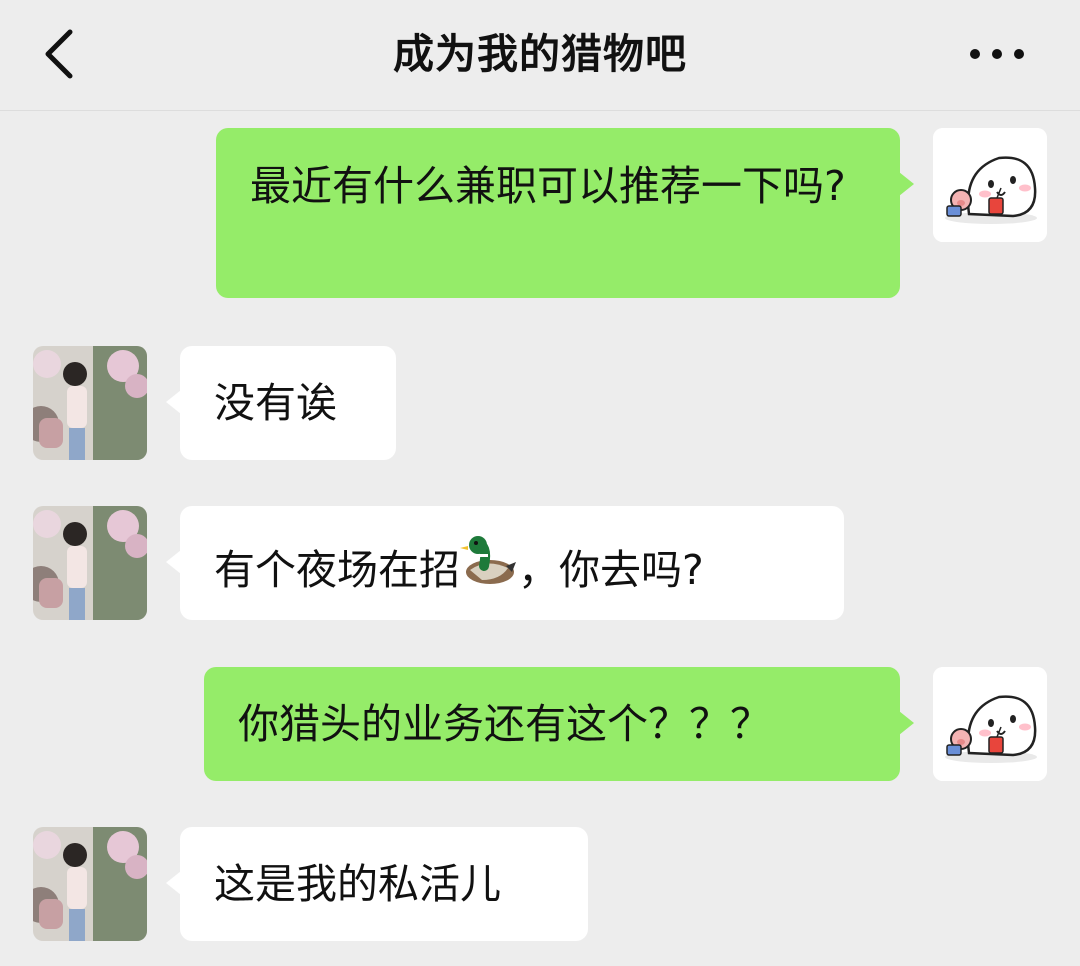  What do you see at coordinates (275, 403) in the screenshot?
I see `message-text: 没有诶` at bounding box center [275, 403].